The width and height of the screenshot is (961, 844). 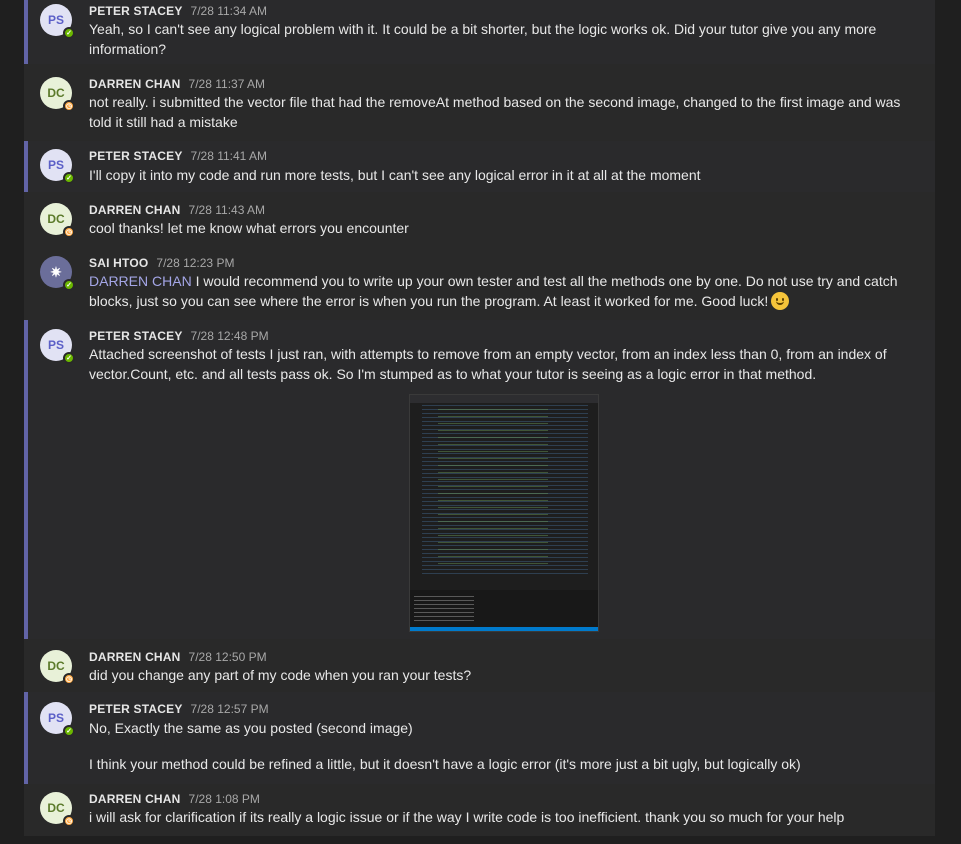 I want to click on message-header: PETER STACEY 7/28 12:57 PM, so click(x=179, y=709).